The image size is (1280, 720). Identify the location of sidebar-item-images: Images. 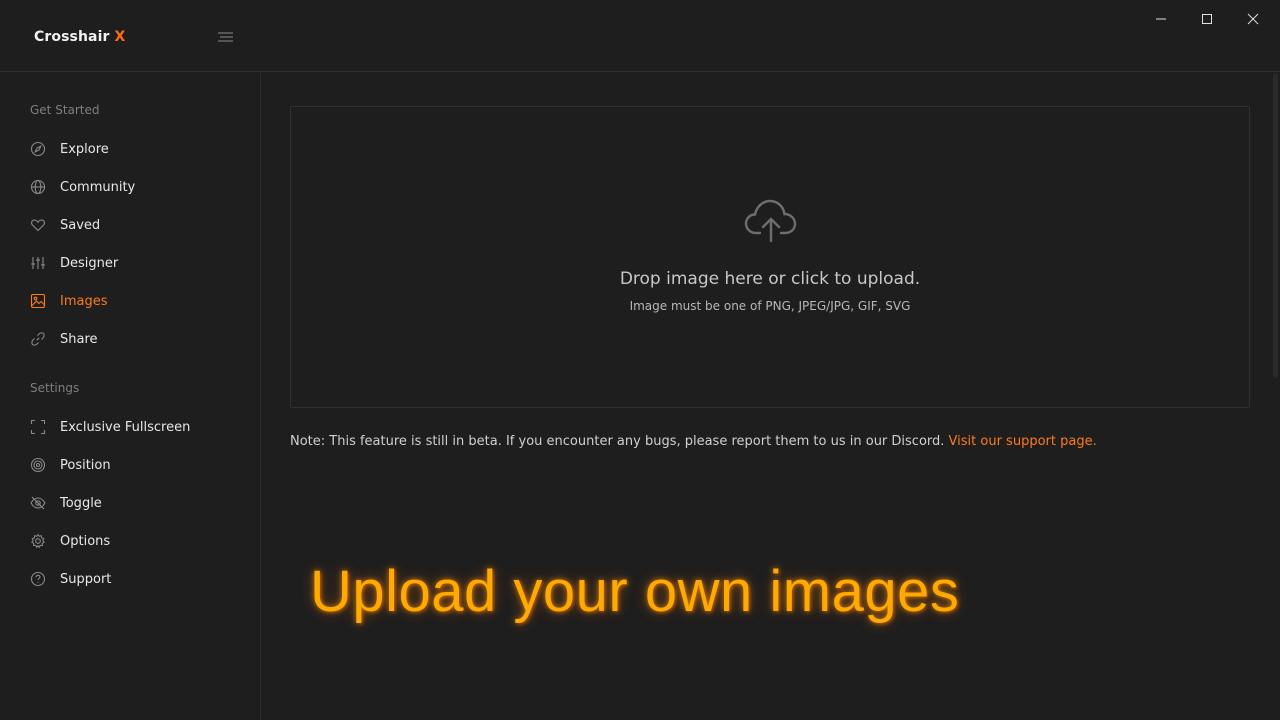
(135, 301).